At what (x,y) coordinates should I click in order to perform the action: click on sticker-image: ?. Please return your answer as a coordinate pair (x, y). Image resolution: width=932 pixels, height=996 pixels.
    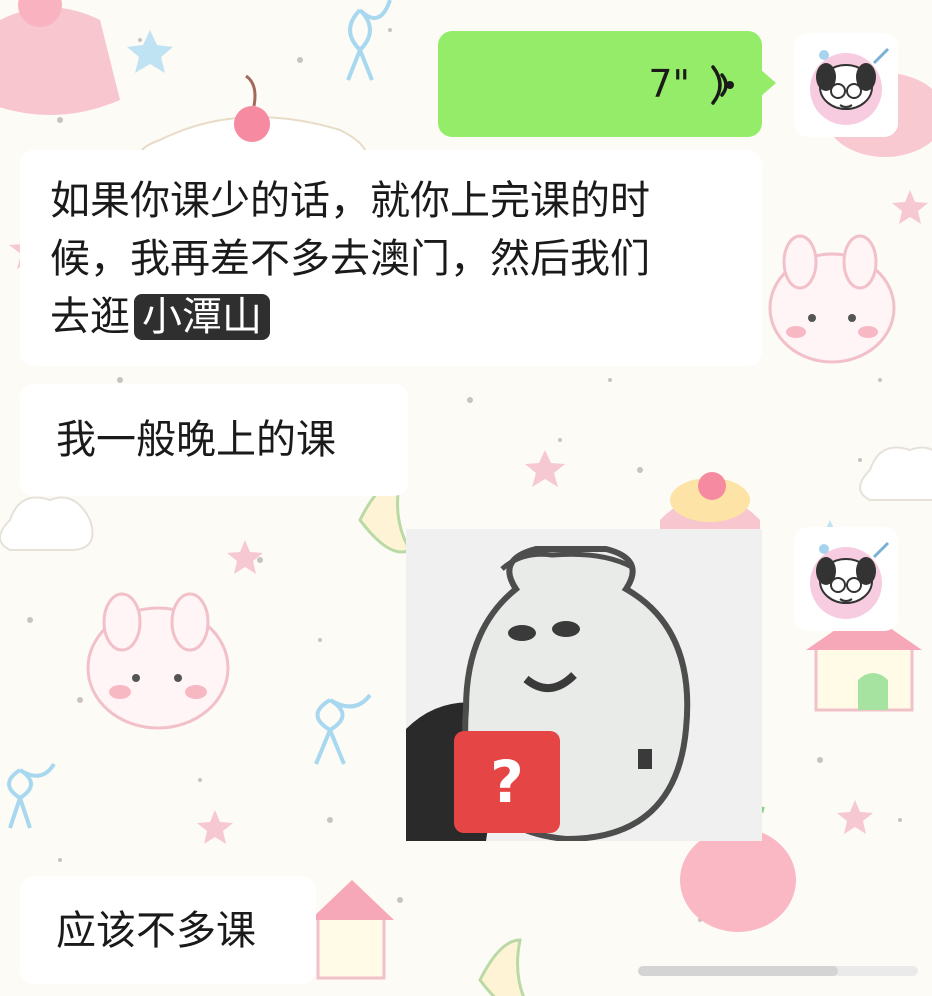
    Looking at the image, I should click on (584, 685).